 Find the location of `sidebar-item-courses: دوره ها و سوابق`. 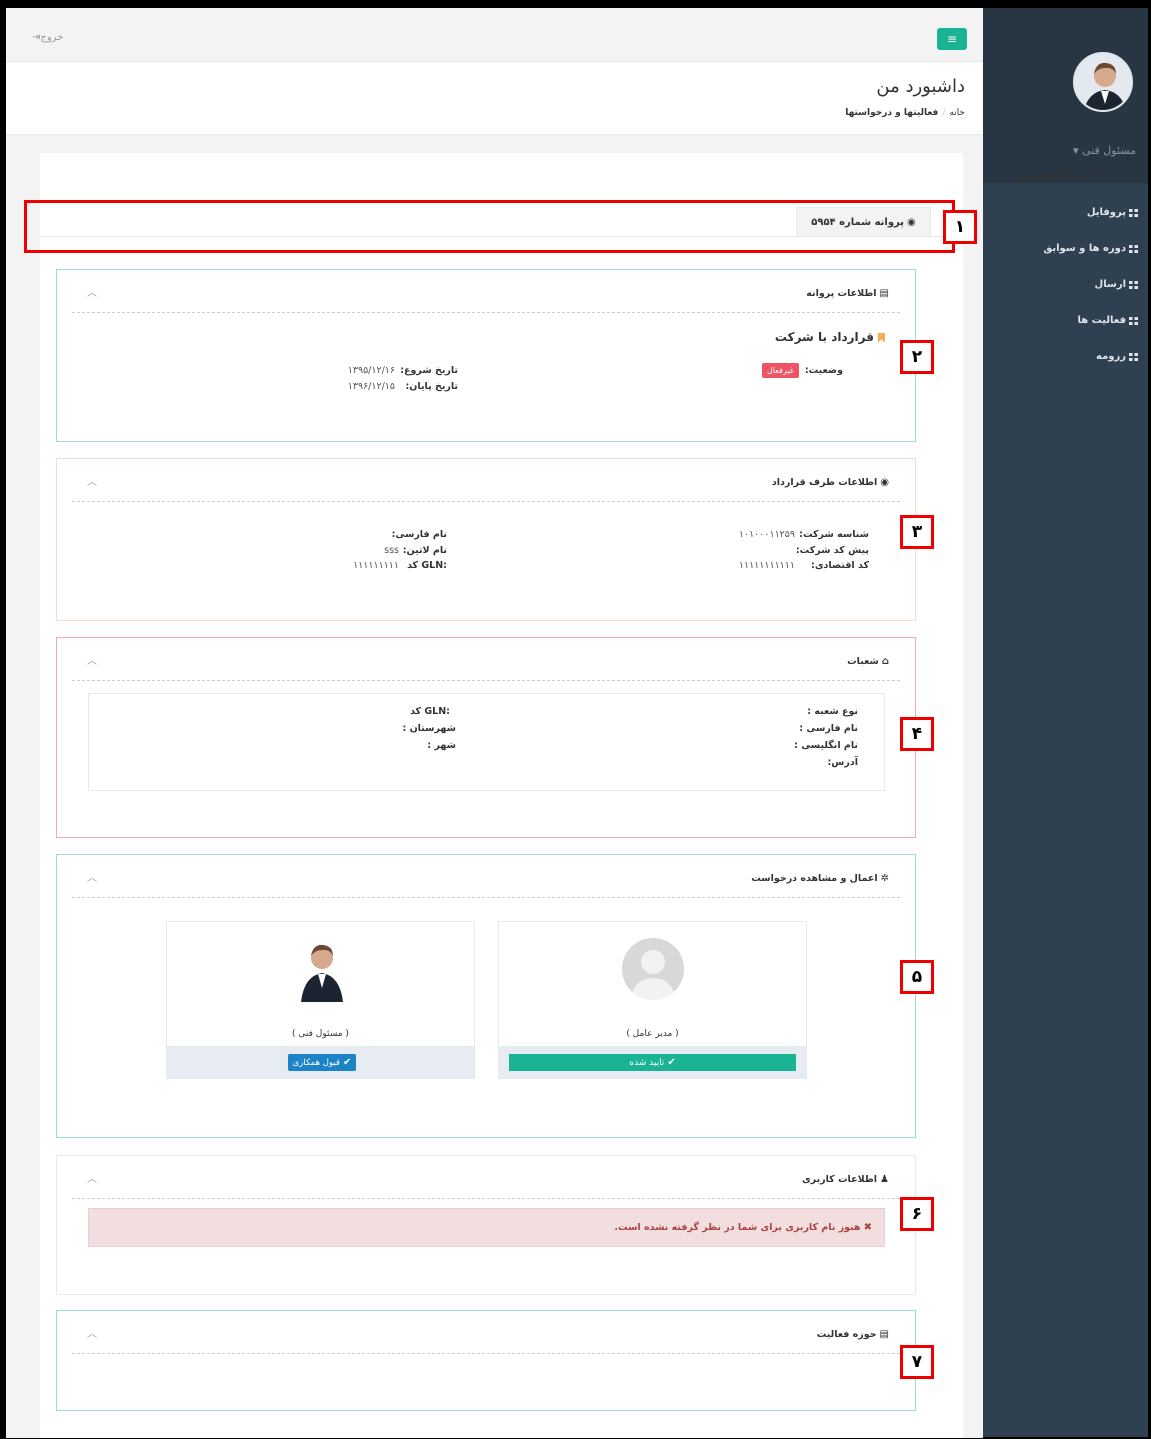

sidebar-item-courses: دوره ها و سوابق is located at coordinates (1060, 249).